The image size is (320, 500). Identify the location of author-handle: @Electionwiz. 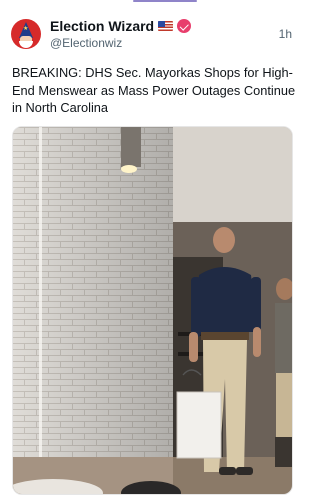
(86, 43).